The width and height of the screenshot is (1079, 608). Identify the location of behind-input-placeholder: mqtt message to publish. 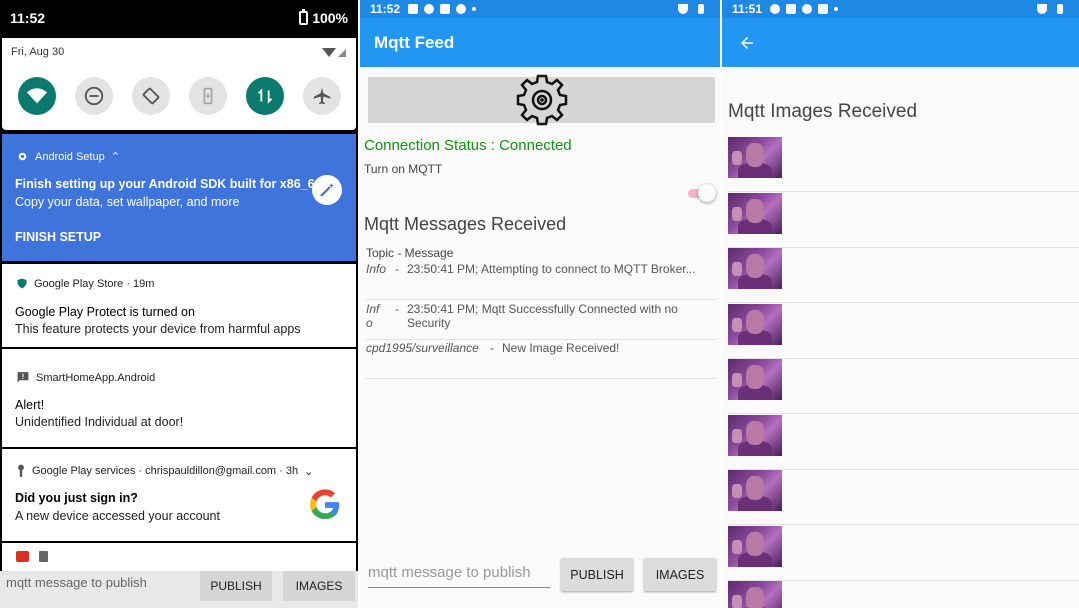
(76, 582).